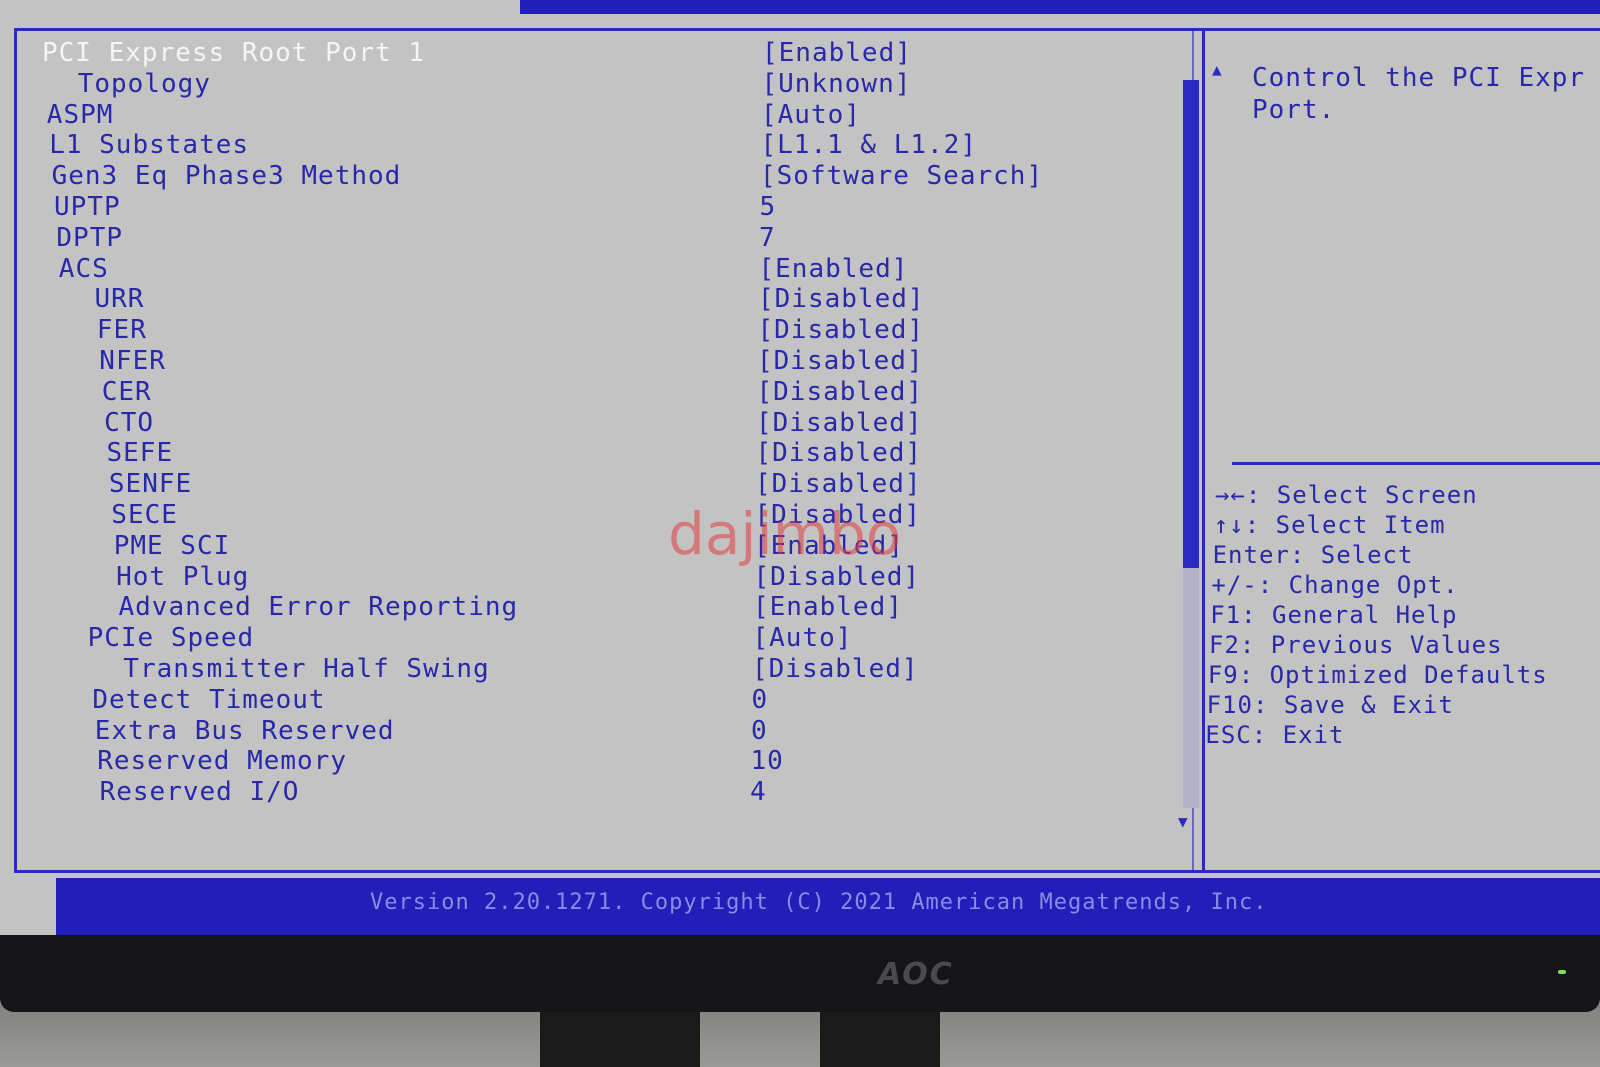  I want to click on help-divider, so click(1416, 463).